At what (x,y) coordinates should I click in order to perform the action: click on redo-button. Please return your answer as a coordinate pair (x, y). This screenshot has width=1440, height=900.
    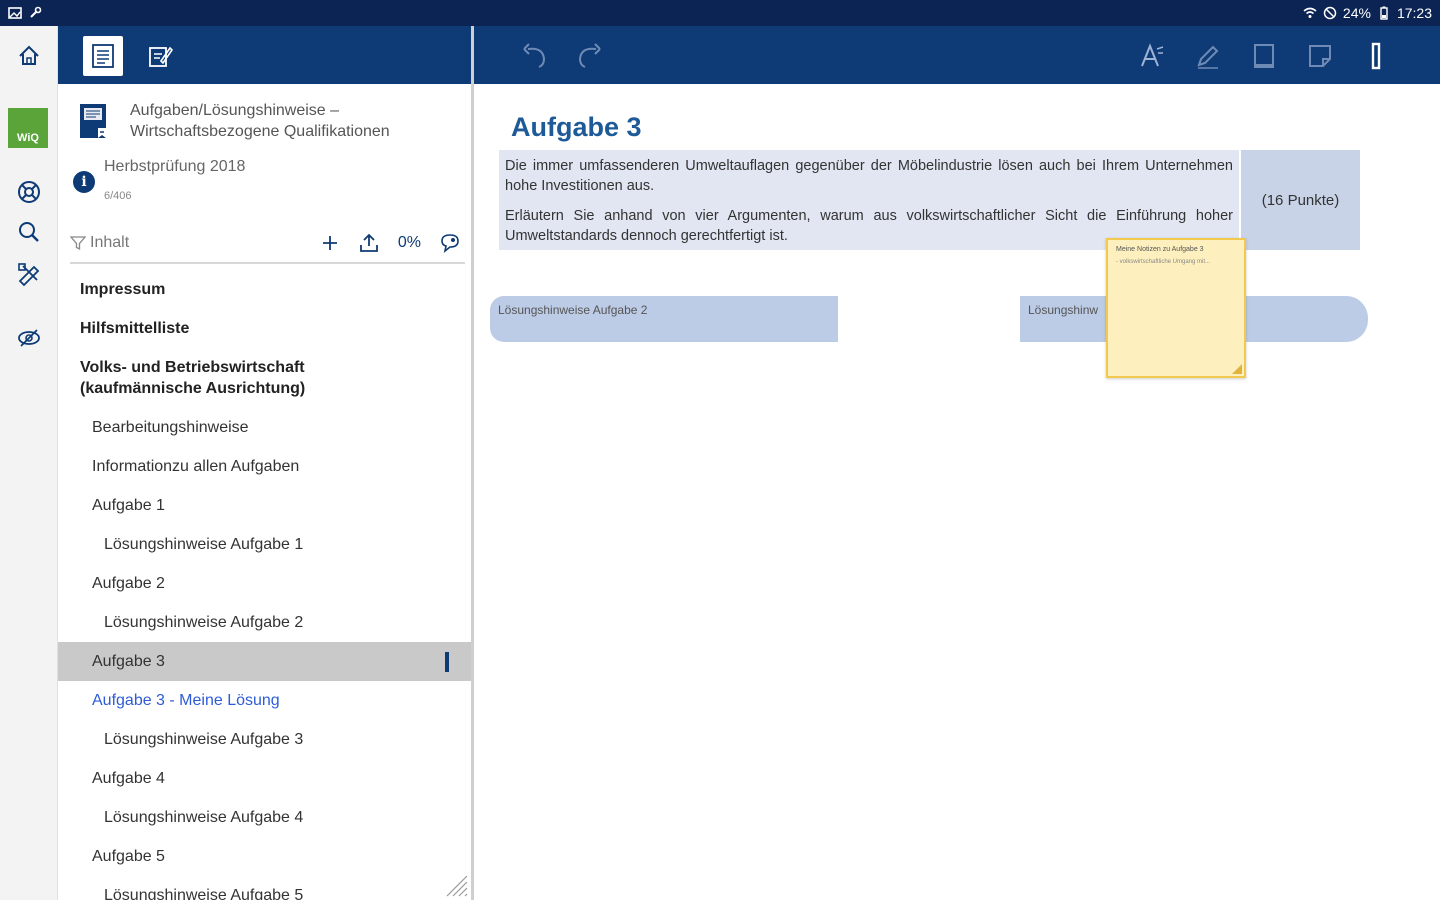
    Looking at the image, I should click on (590, 56).